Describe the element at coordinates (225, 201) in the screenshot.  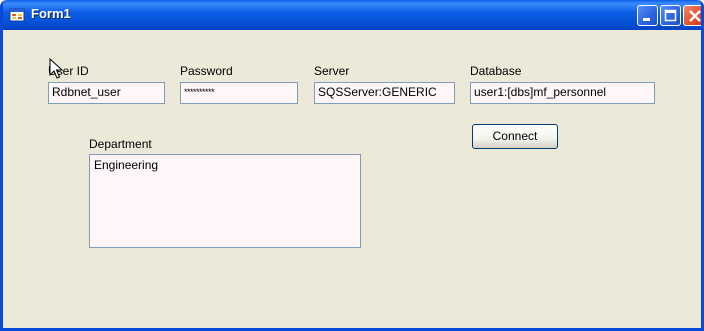
I see `department-textarea: Engineering` at that location.